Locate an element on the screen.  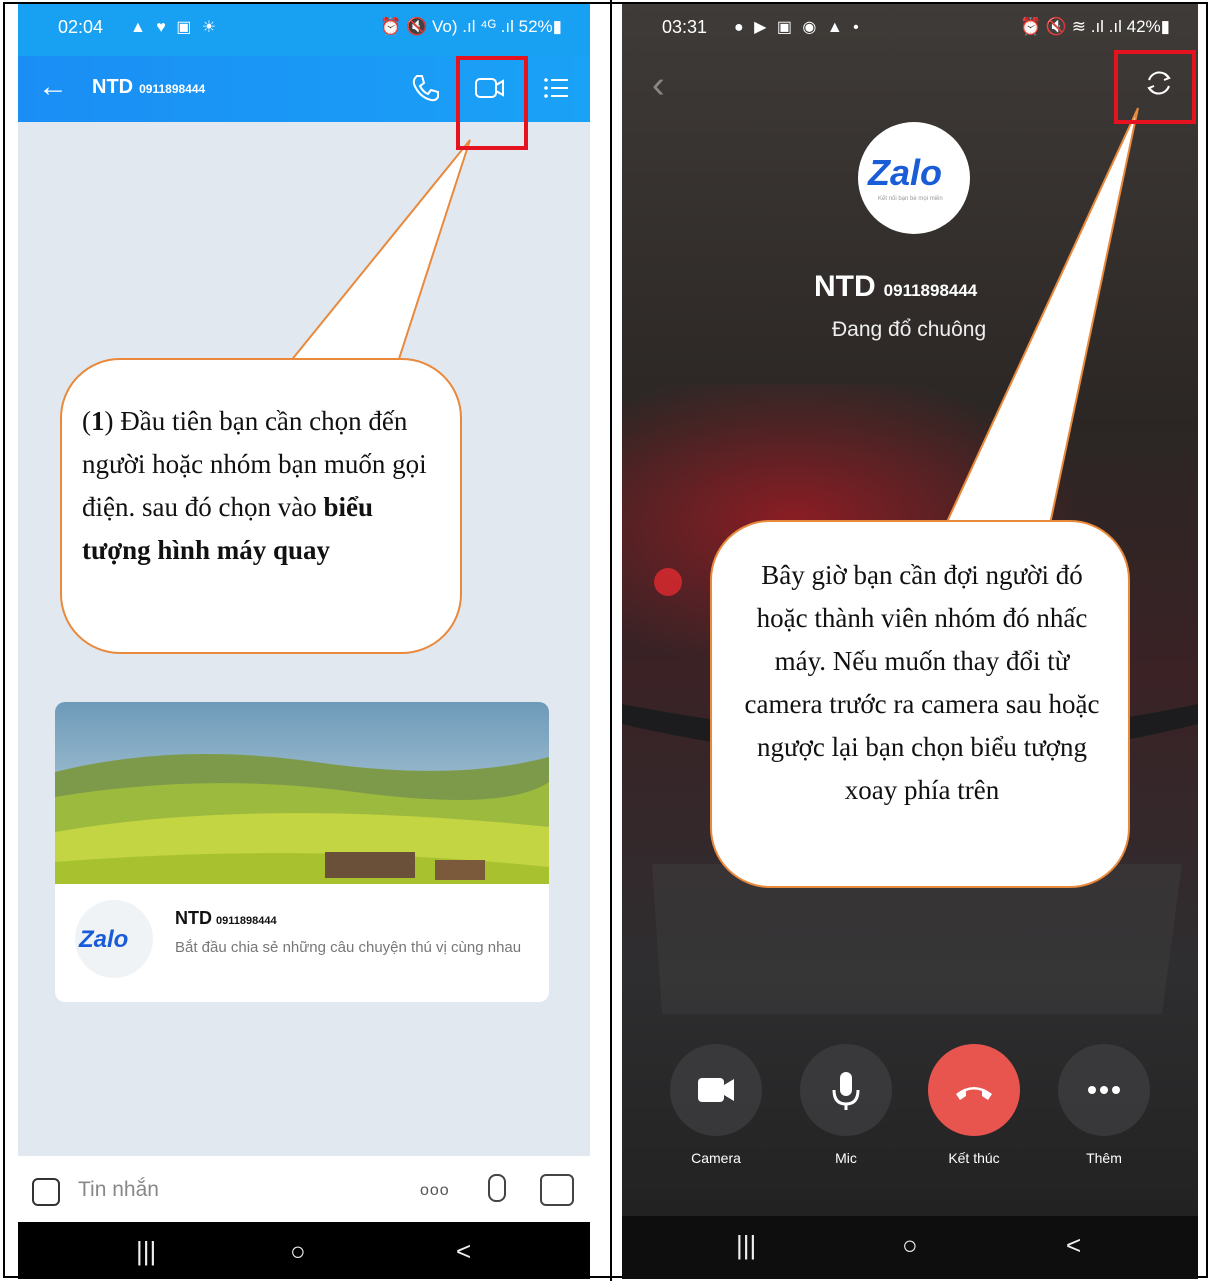
zalo-logo-tagline: Kết nối bạn bè mọi miền is located at coordinates (910, 199).